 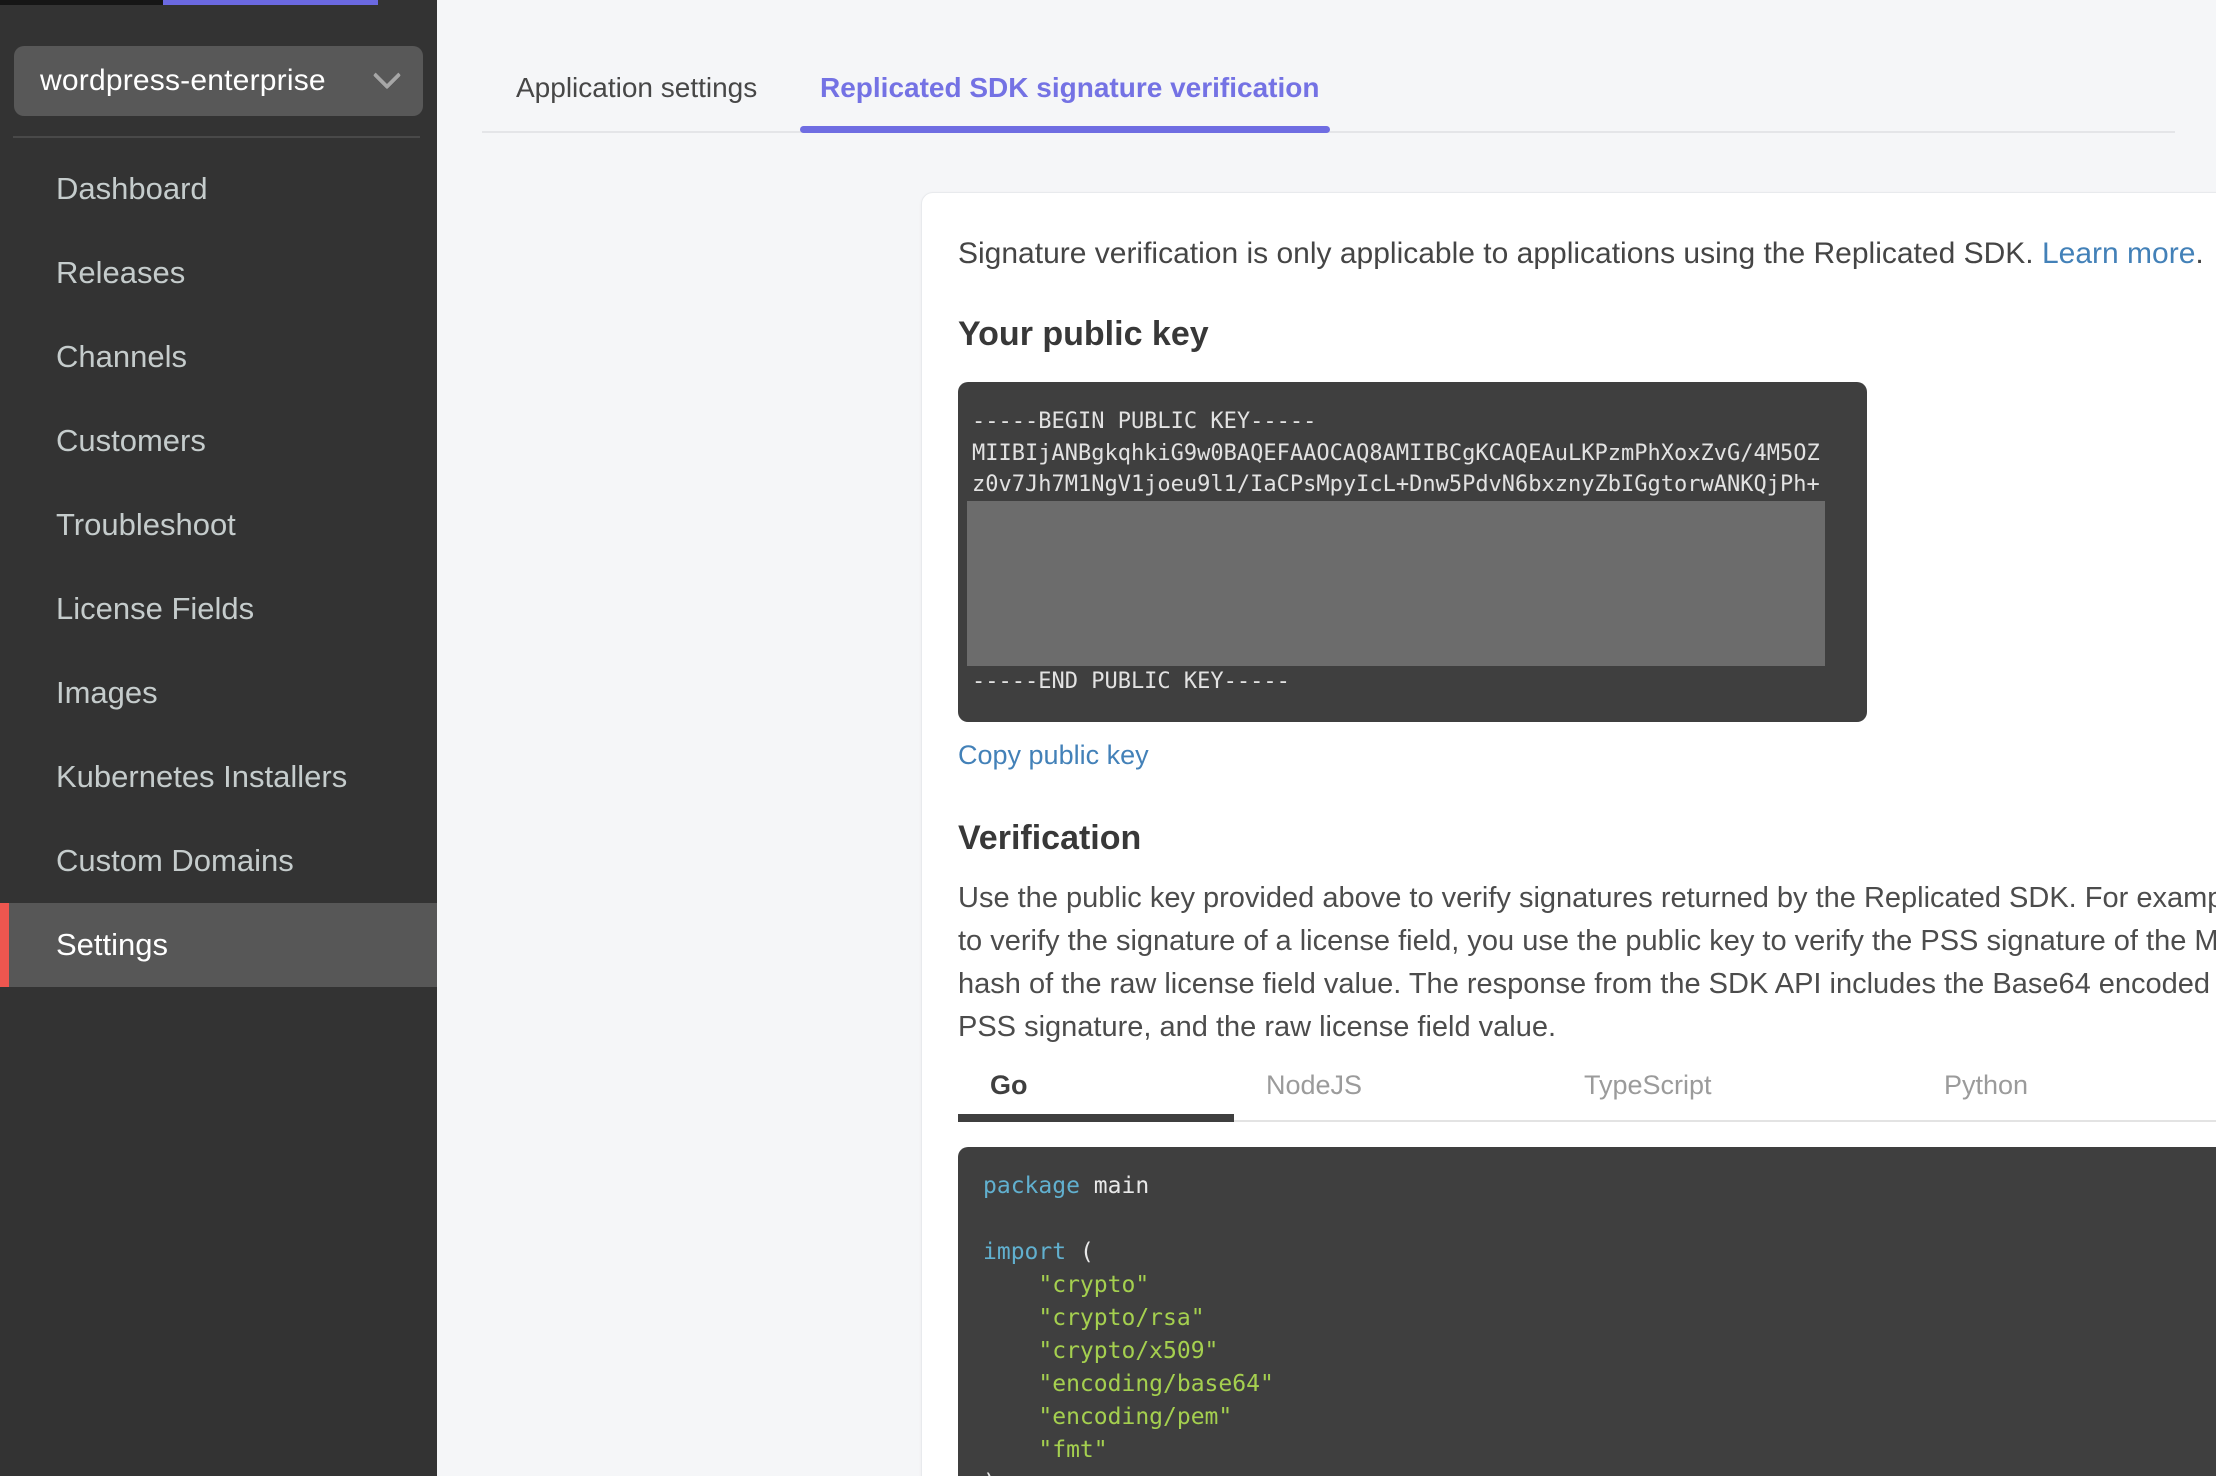 What do you see at coordinates (1053, 755) in the screenshot?
I see `copy-public-key-link: Copy public key` at bounding box center [1053, 755].